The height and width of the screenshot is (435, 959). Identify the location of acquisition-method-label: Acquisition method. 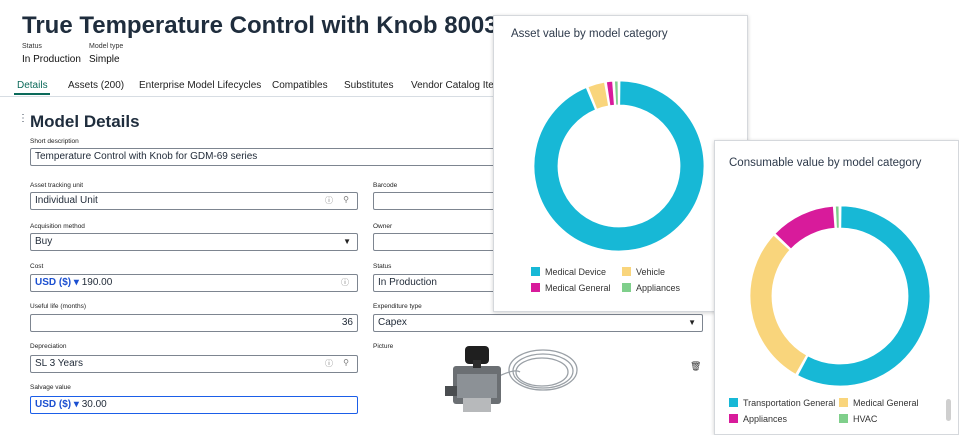
(57, 226).